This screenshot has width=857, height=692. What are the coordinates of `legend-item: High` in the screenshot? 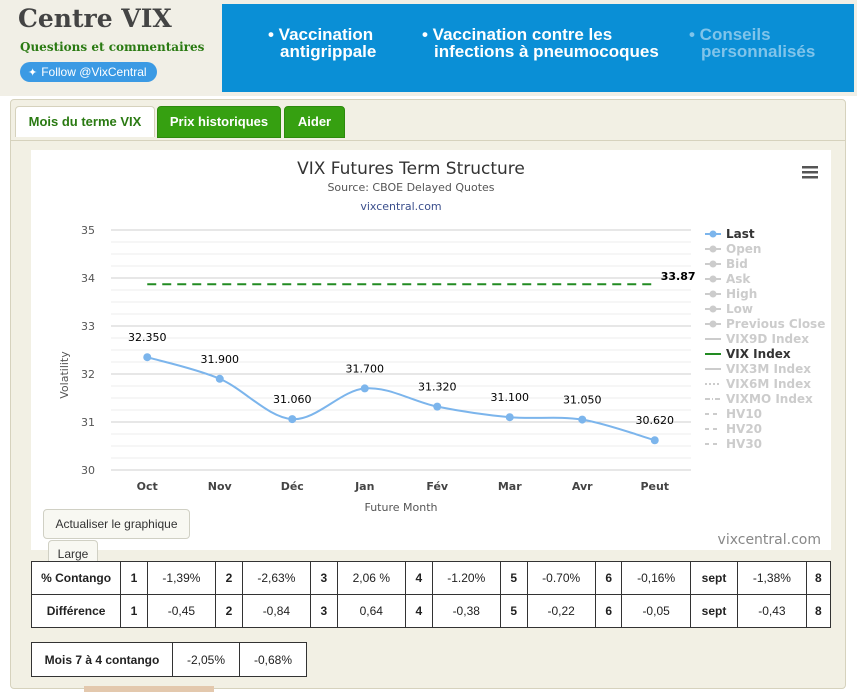 It's located at (731, 294).